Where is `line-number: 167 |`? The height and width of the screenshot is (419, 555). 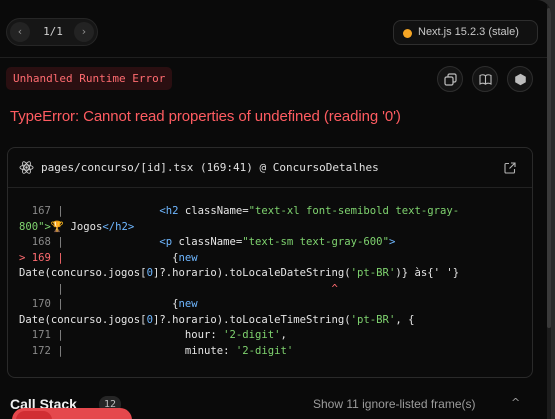
line-number: 167 | is located at coordinates (41, 211).